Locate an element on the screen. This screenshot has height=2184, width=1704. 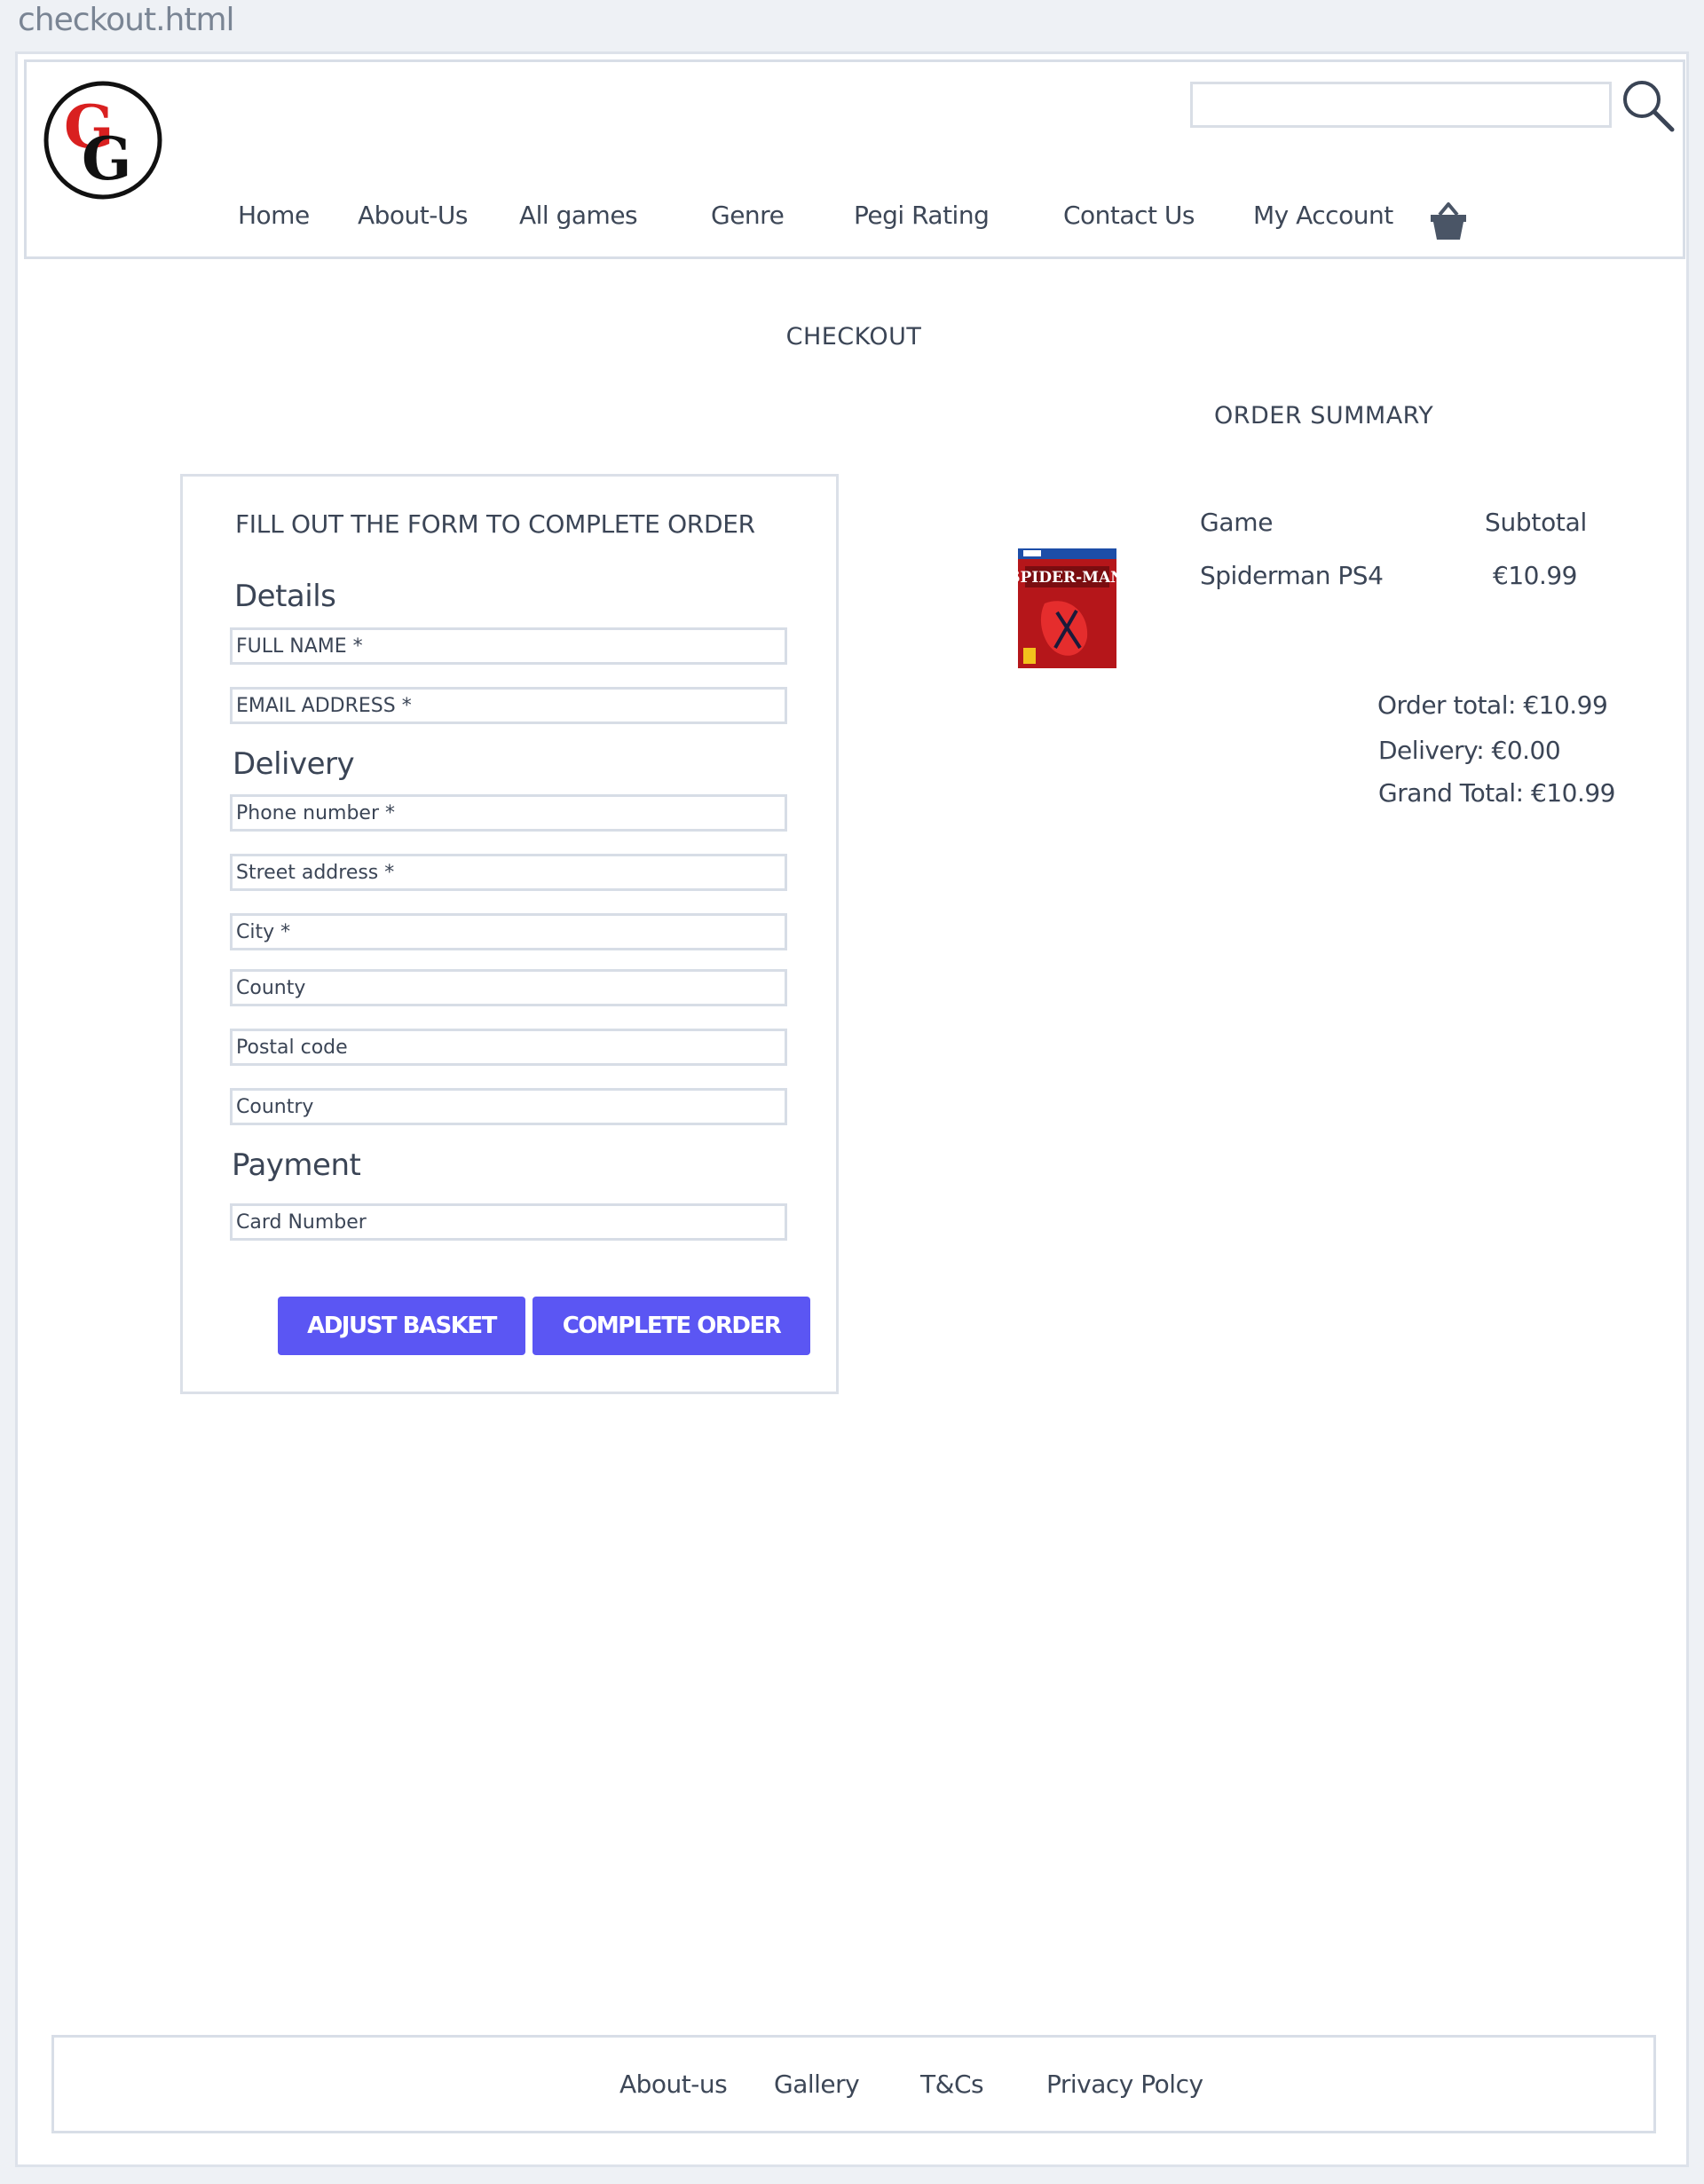
payment-heading: Payment is located at coordinates (296, 1165).